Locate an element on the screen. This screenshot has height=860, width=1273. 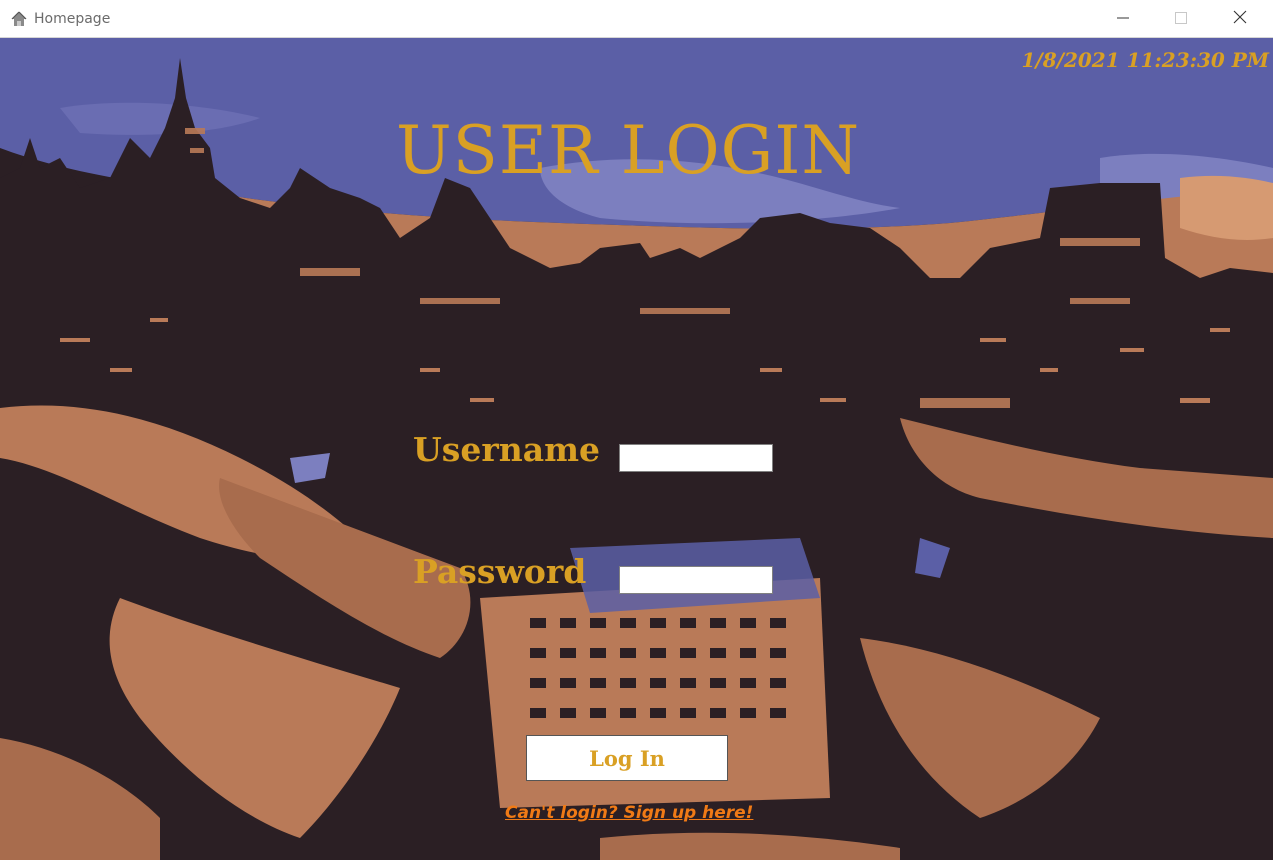
close-icon is located at coordinates (1240, 18).